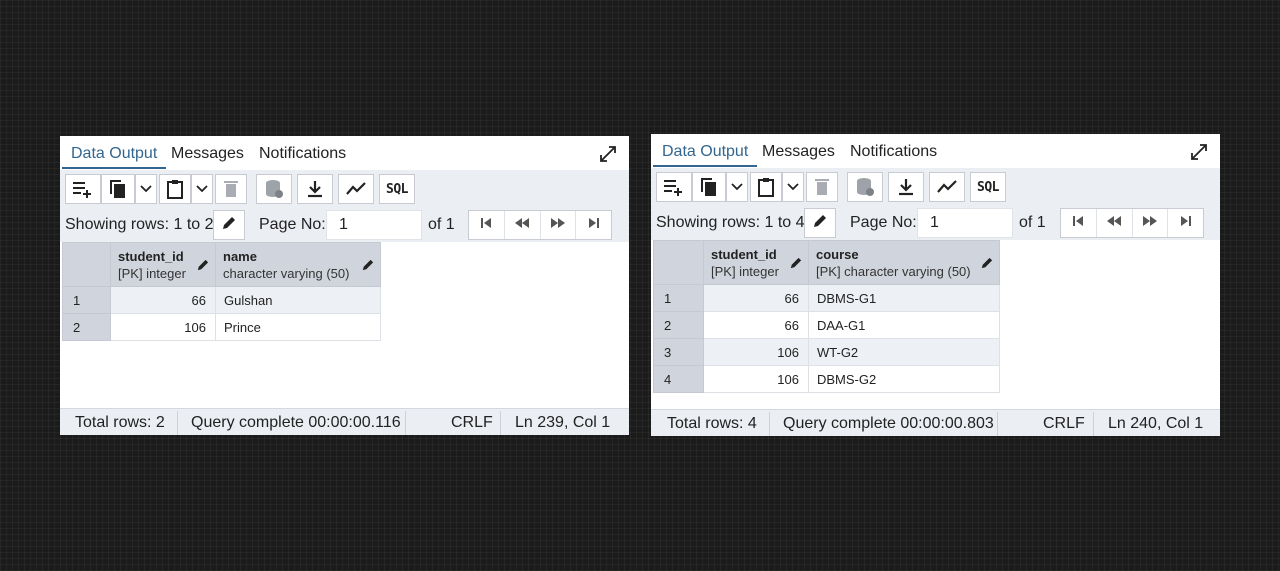 The height and width of the screenshot is (571, 1280). I want to click on table-row: 4 106 DBMS-G2, so click(826, 379).